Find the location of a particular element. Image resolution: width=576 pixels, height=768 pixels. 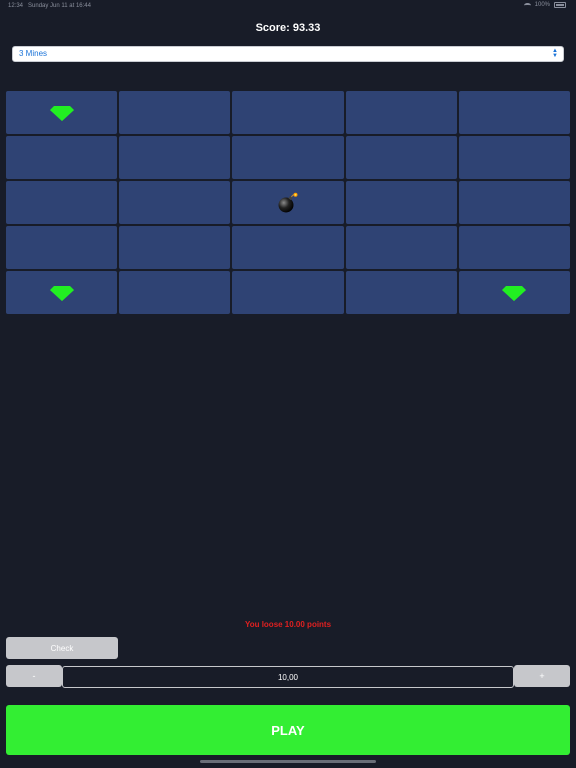

tile-r2-c3 is located at coordinates (288, 157).